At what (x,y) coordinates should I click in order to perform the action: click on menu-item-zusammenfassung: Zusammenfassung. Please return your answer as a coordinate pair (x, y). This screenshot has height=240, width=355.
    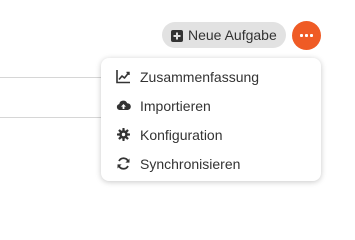
    Looking at the image, I should click on (211, 76).